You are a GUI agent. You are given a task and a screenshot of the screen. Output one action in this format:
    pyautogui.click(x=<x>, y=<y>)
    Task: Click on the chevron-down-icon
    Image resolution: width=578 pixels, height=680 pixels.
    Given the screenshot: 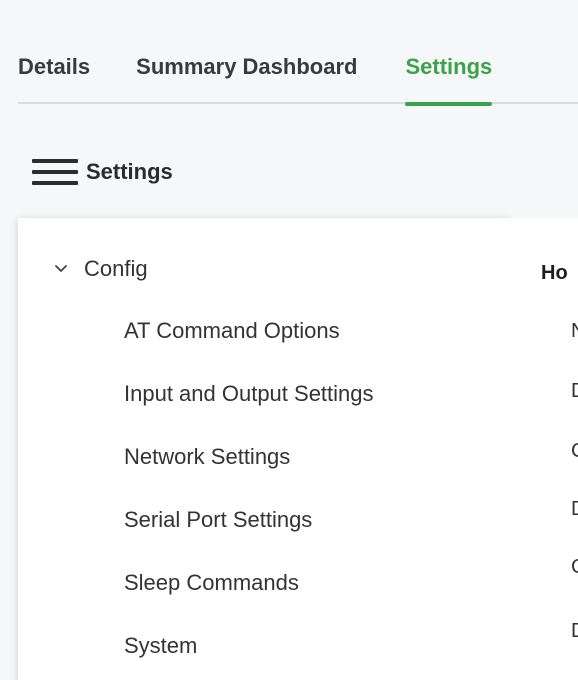 What is the action you would take?
    pyautogui.click(x=61, y=269)
    